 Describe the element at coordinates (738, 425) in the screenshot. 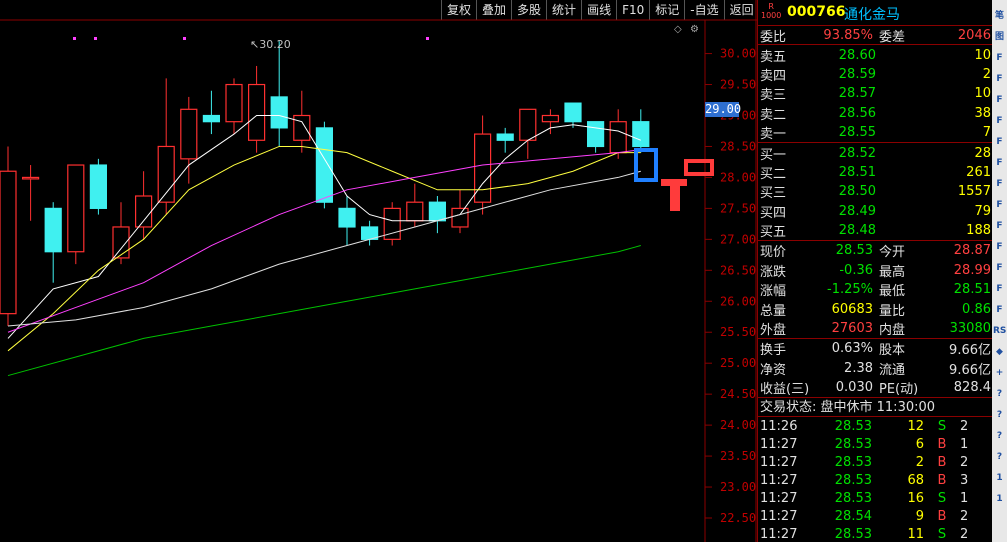

I see `y-tick-label: 24.00` at that location.